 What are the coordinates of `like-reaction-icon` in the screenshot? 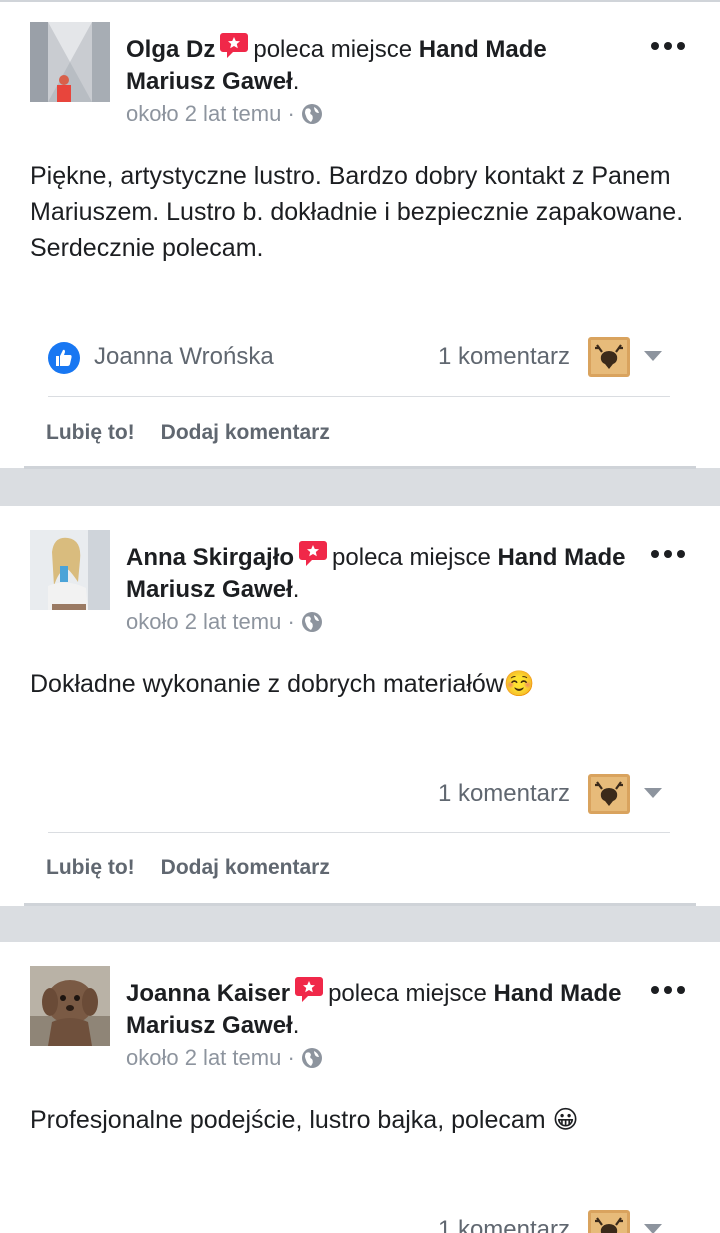 It's located at (64, 358).